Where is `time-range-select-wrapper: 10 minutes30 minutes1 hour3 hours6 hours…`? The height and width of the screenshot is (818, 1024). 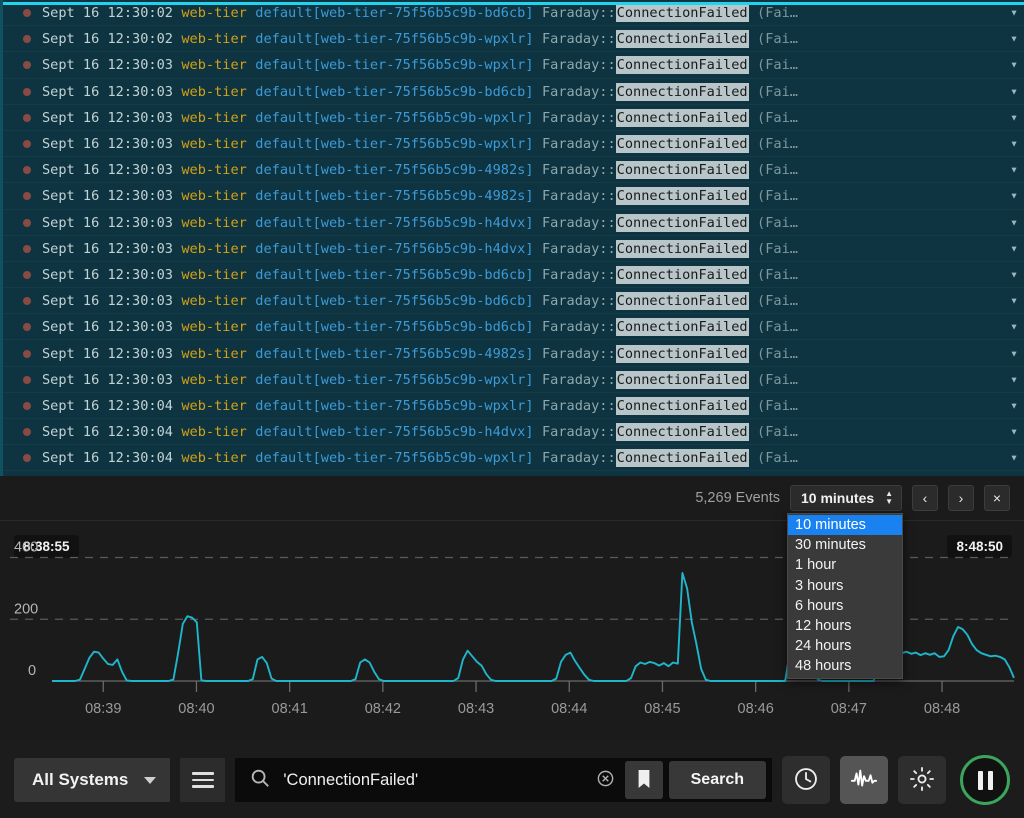 time-range-select-wrapper: 10 minutes30 minutes1 hour3 hours6 hours… is located at coordinates (846, 498).